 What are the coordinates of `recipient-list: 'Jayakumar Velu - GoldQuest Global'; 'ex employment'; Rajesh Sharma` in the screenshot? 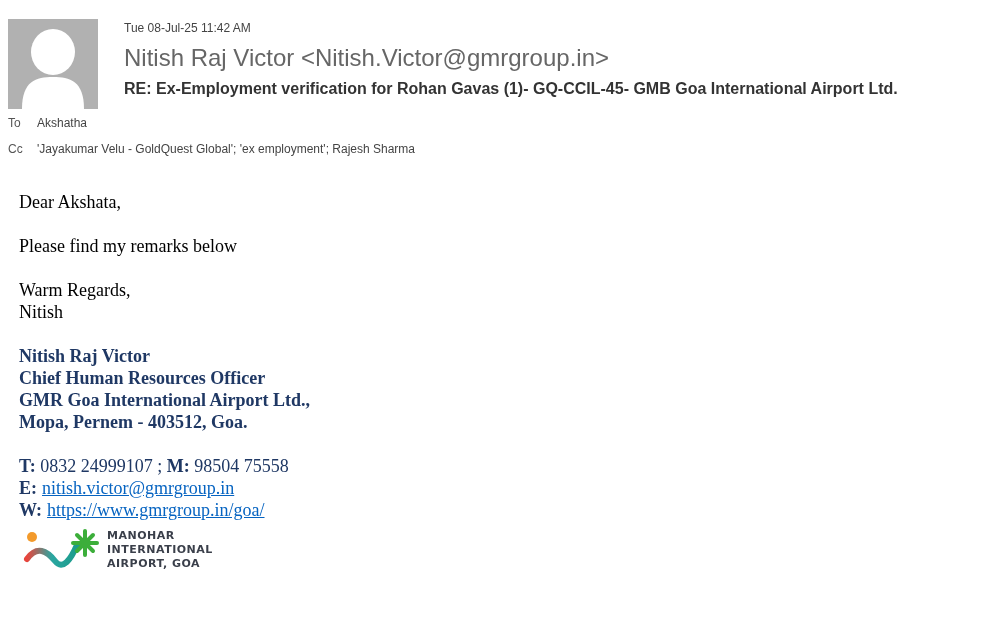 It's located at (226, 149).